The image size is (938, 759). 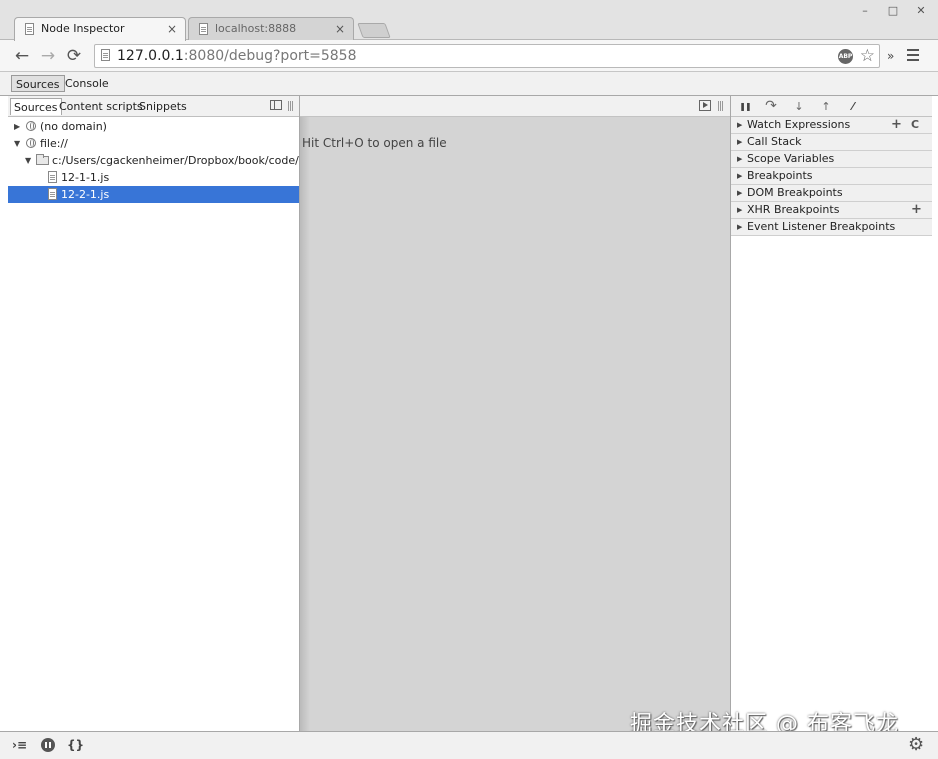 I want to click on pane-label: XHR Breakpoints, so click(x=793, y=209).